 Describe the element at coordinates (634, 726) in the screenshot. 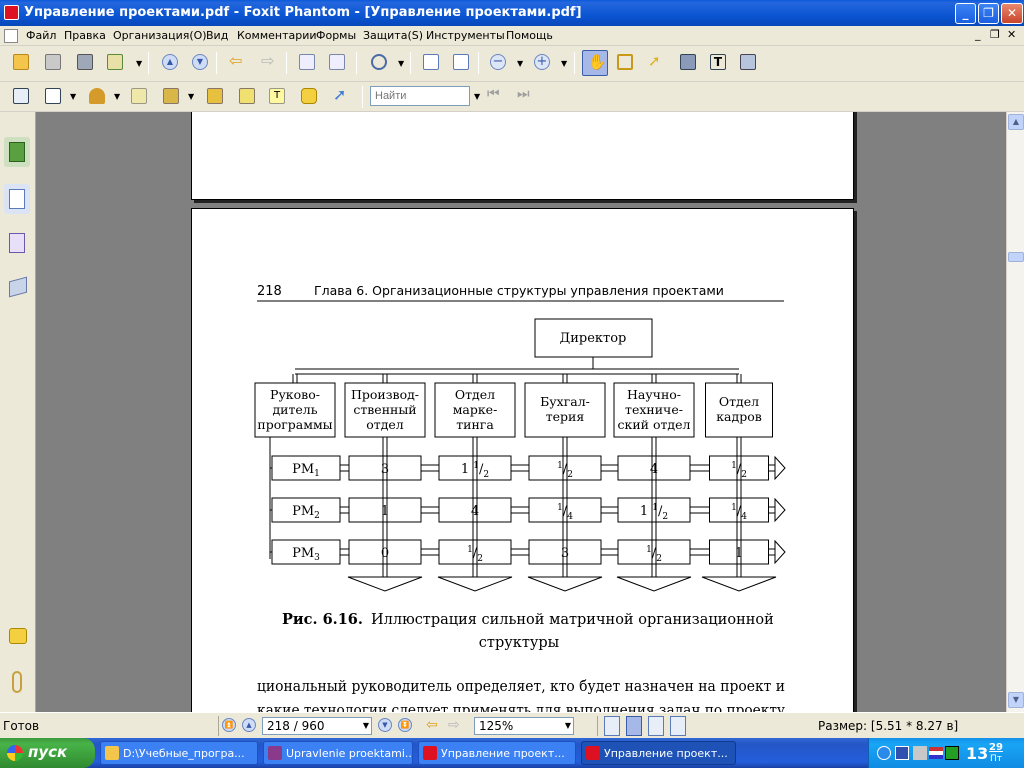

I see `continuous-page-button` at that location.